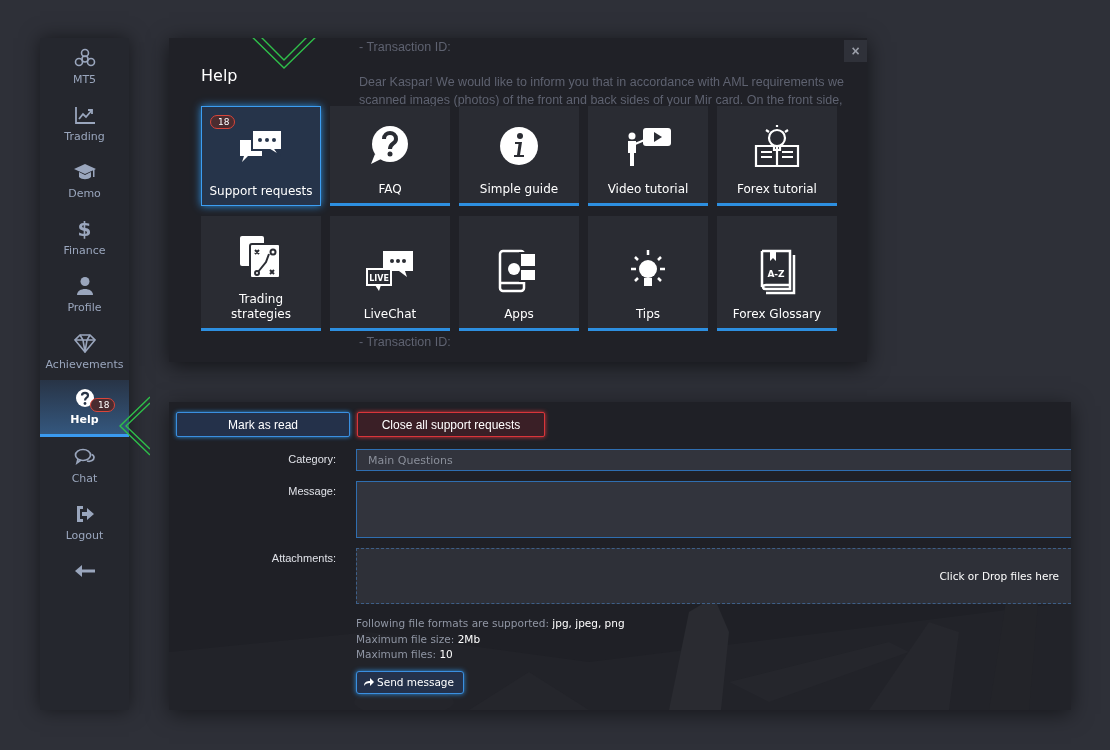 Image resolution: width=1110 pixels, height=750 pixels. Describe the element at coordinates (491, 623) in the screenshot. I see `info-text: Following file formats are supported: jpg, jpeg, png` at that location.